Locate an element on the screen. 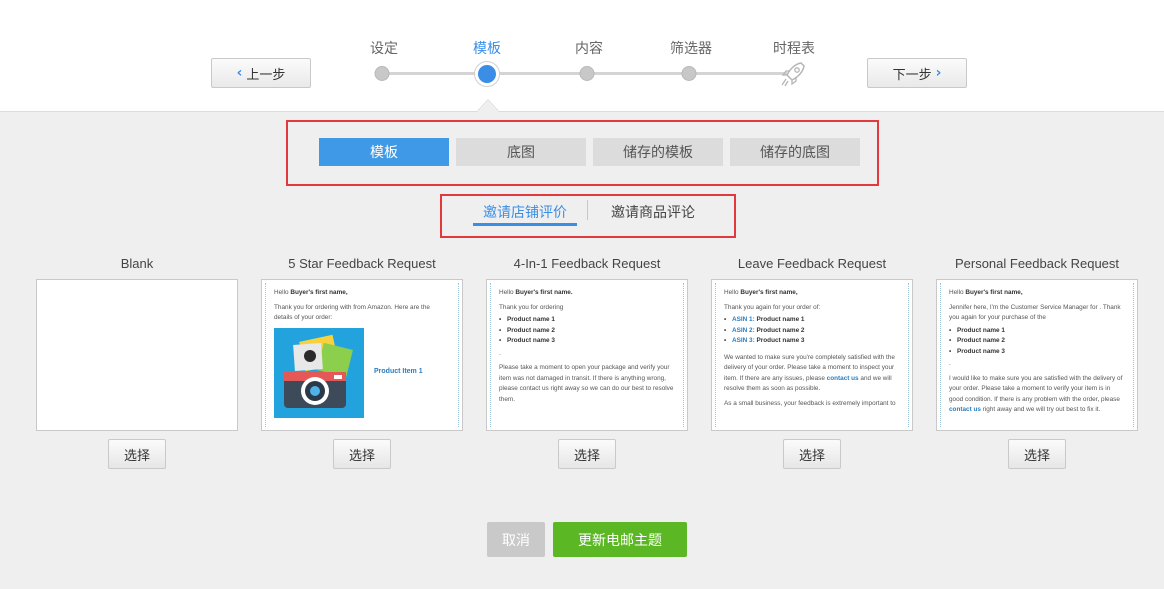  camera-photo-icon is located at coordinates (319, 372).